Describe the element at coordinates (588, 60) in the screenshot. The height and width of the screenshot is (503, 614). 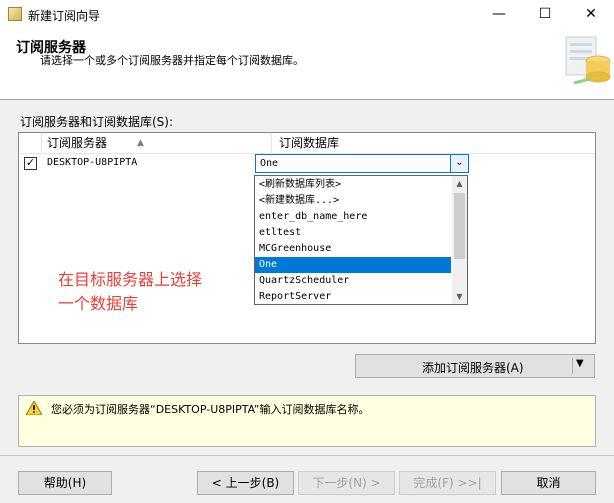
I see `database-banner-icon` at that location.